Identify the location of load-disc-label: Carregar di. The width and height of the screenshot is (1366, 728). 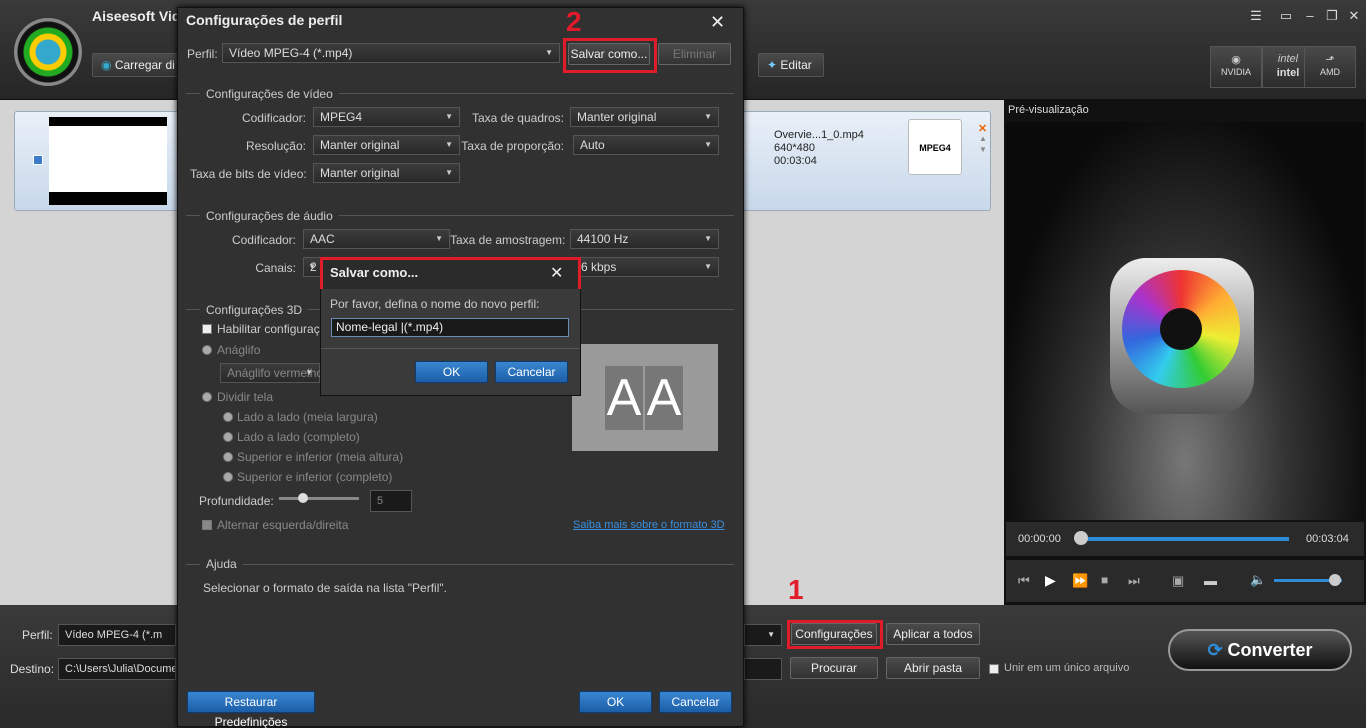
(144, 65).